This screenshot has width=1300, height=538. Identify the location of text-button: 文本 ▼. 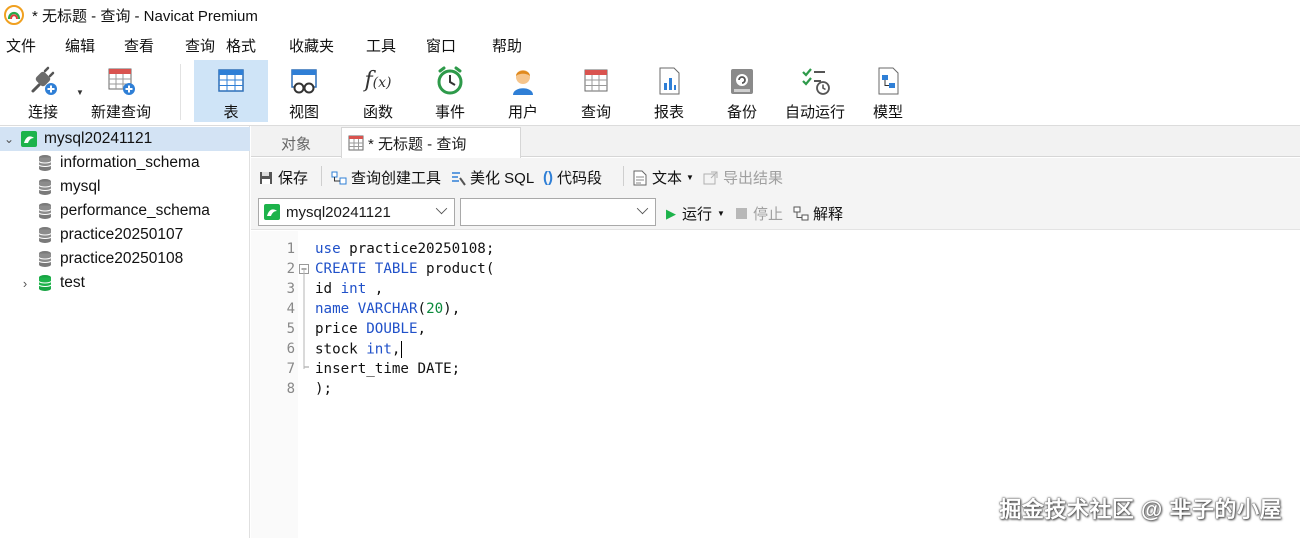
(663, 177).